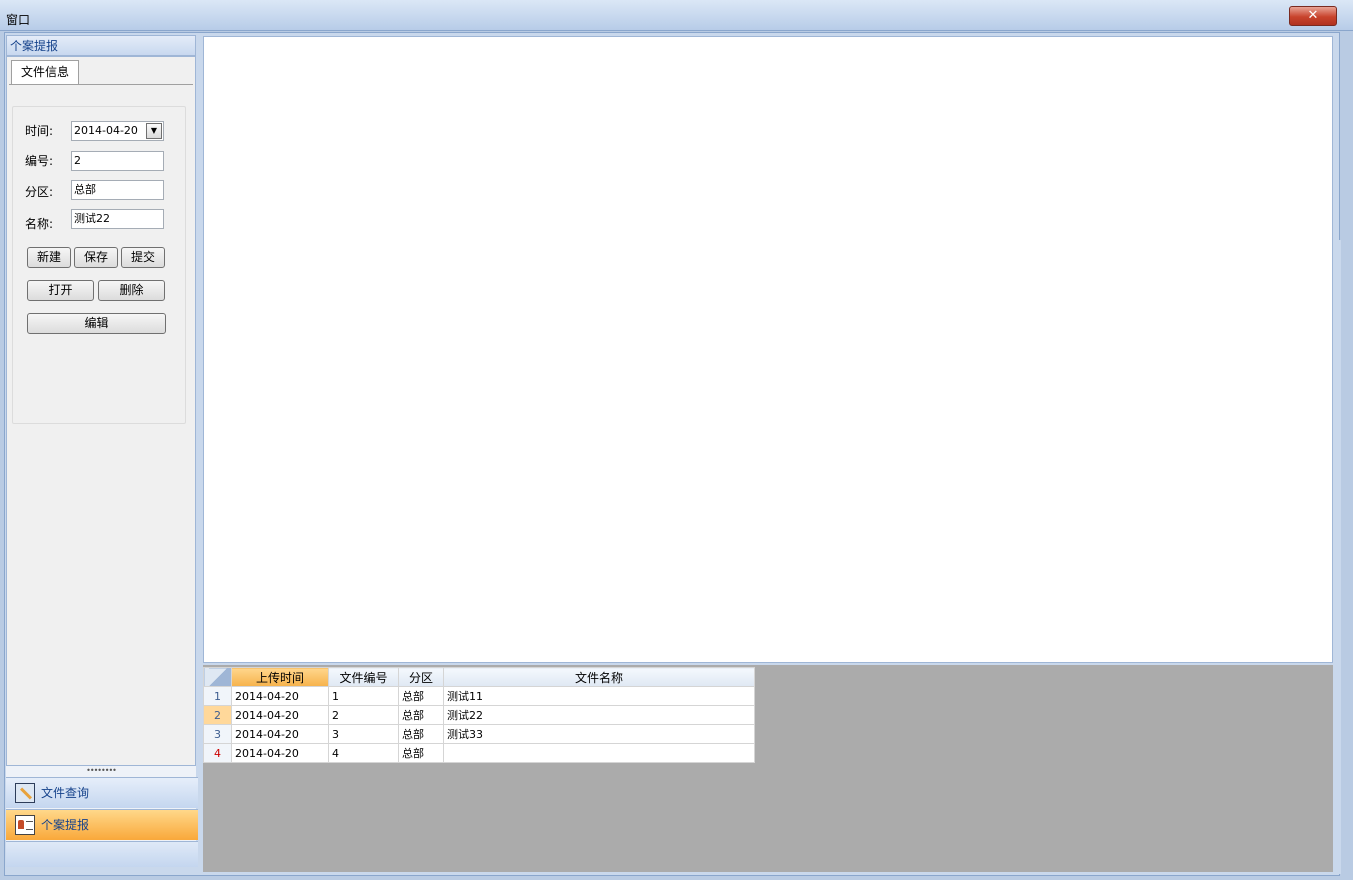 This screenshot has width=1353, height=880. I want to click on nav-case-report-label: 个案提报, so click(65, 825).